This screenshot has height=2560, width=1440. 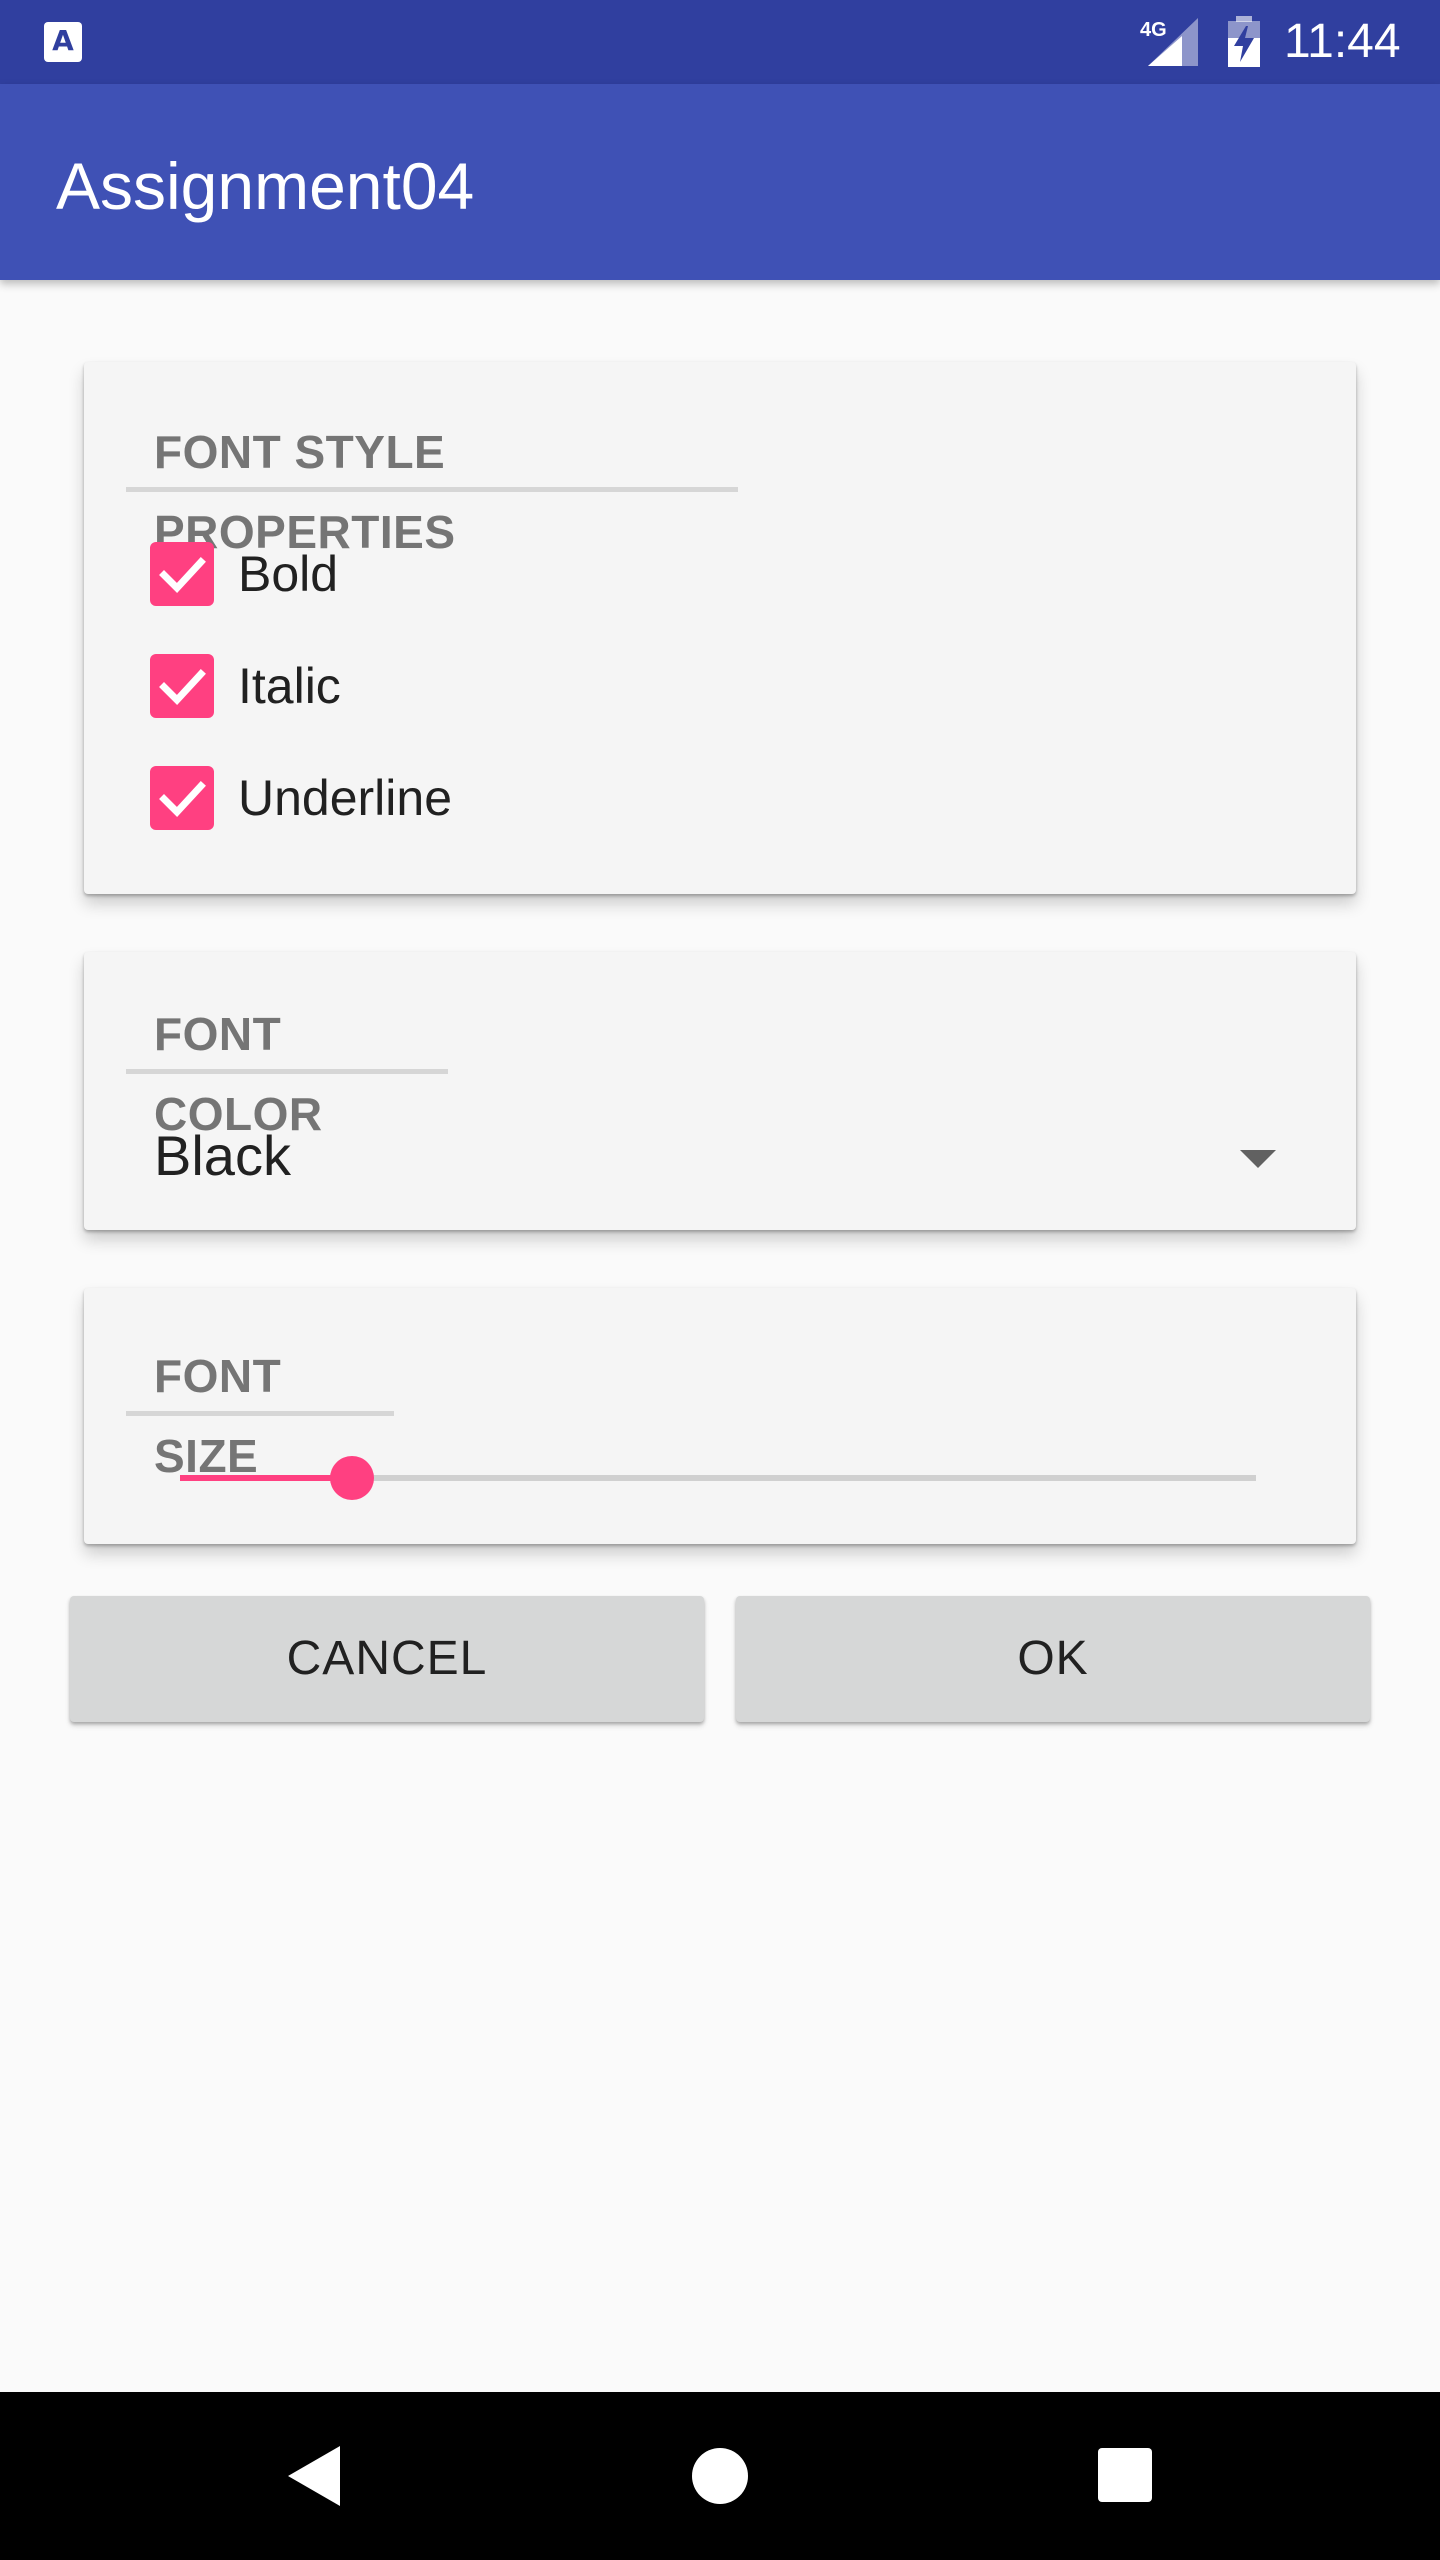 I want to click on navigation-bar, so click(x=720, y=2476).